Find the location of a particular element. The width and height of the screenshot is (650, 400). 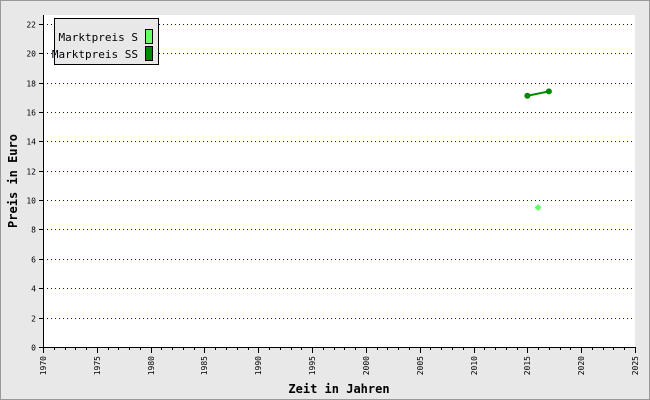

x-tick-label: 1985 is located at coordinates (204, 365).